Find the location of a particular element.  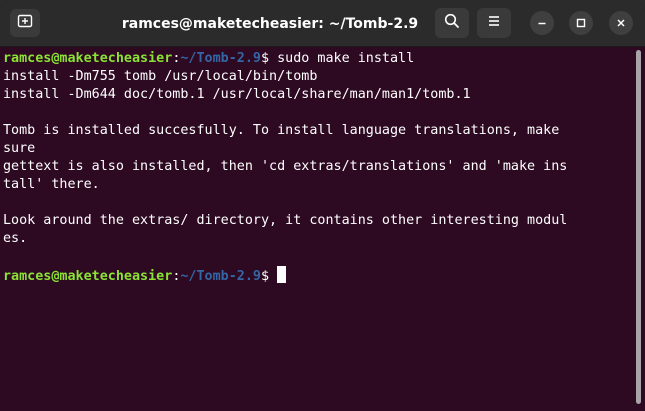

text-cursor is located at coordinates (282, 274).